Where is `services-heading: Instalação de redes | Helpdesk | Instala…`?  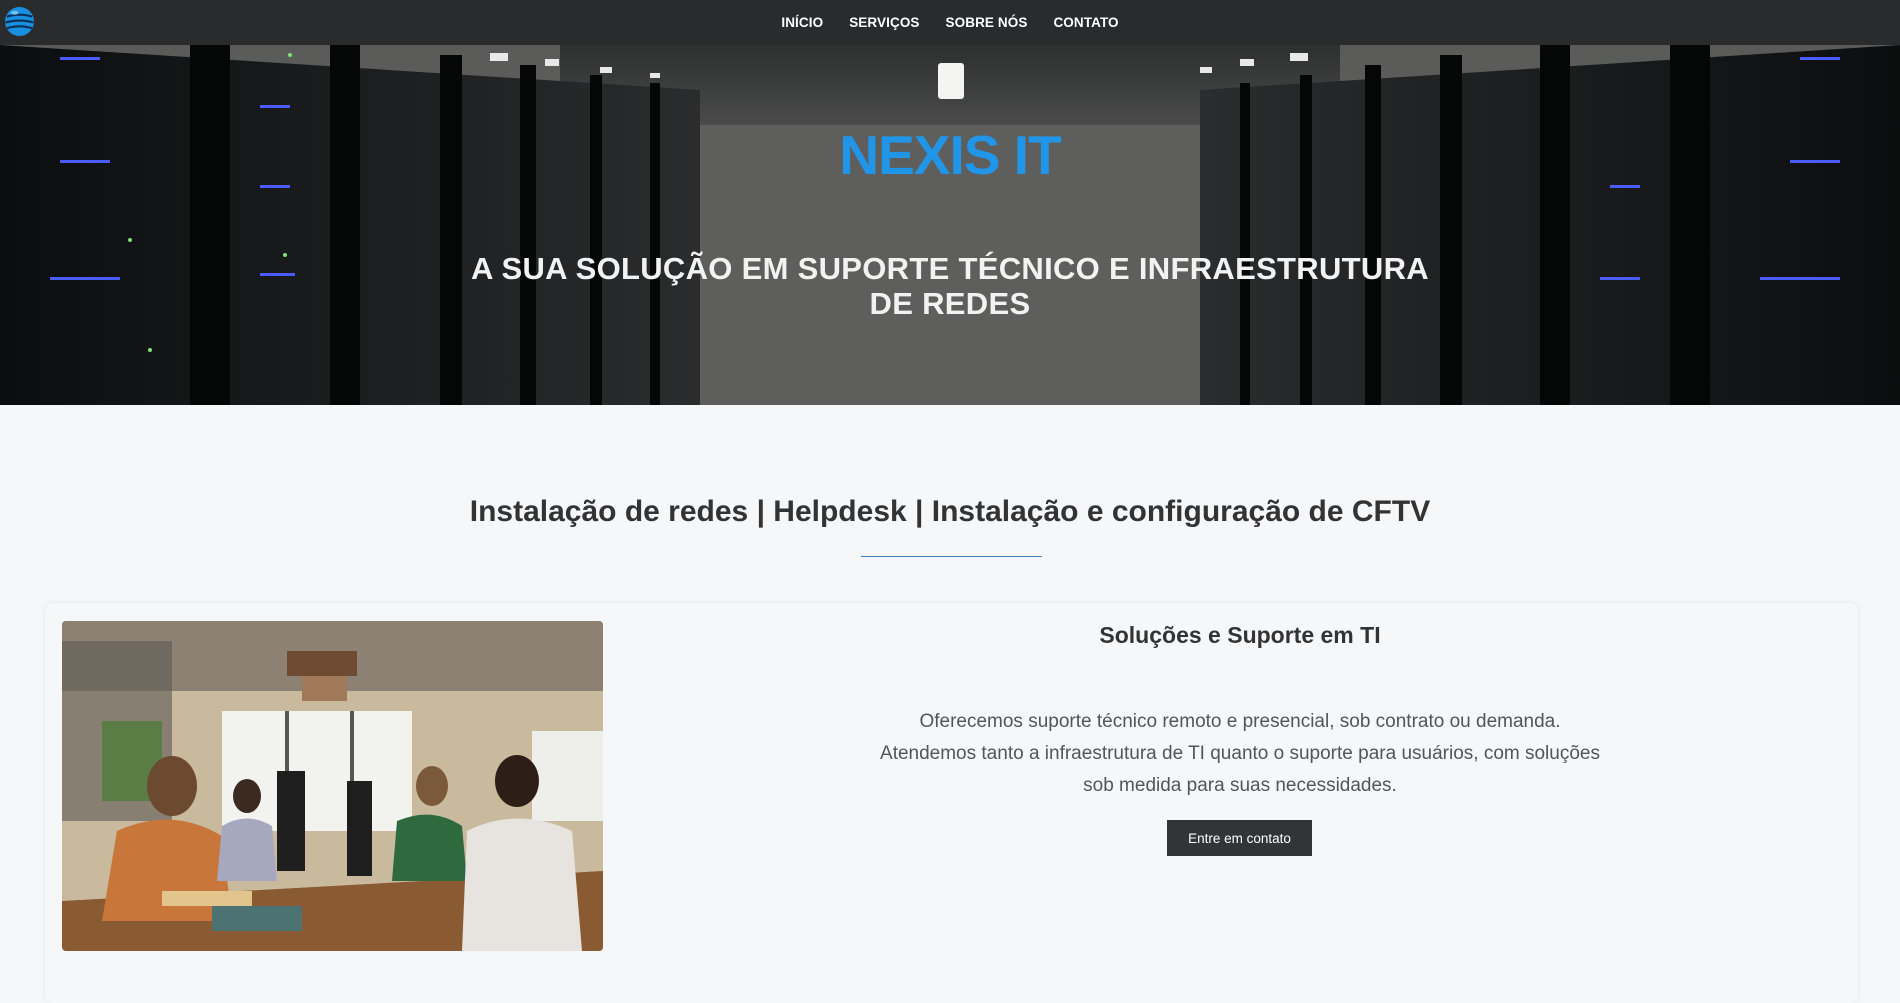
services-heading: Instalação de redes | Helpdesk | Instala… is located at coordinates (950, 511).